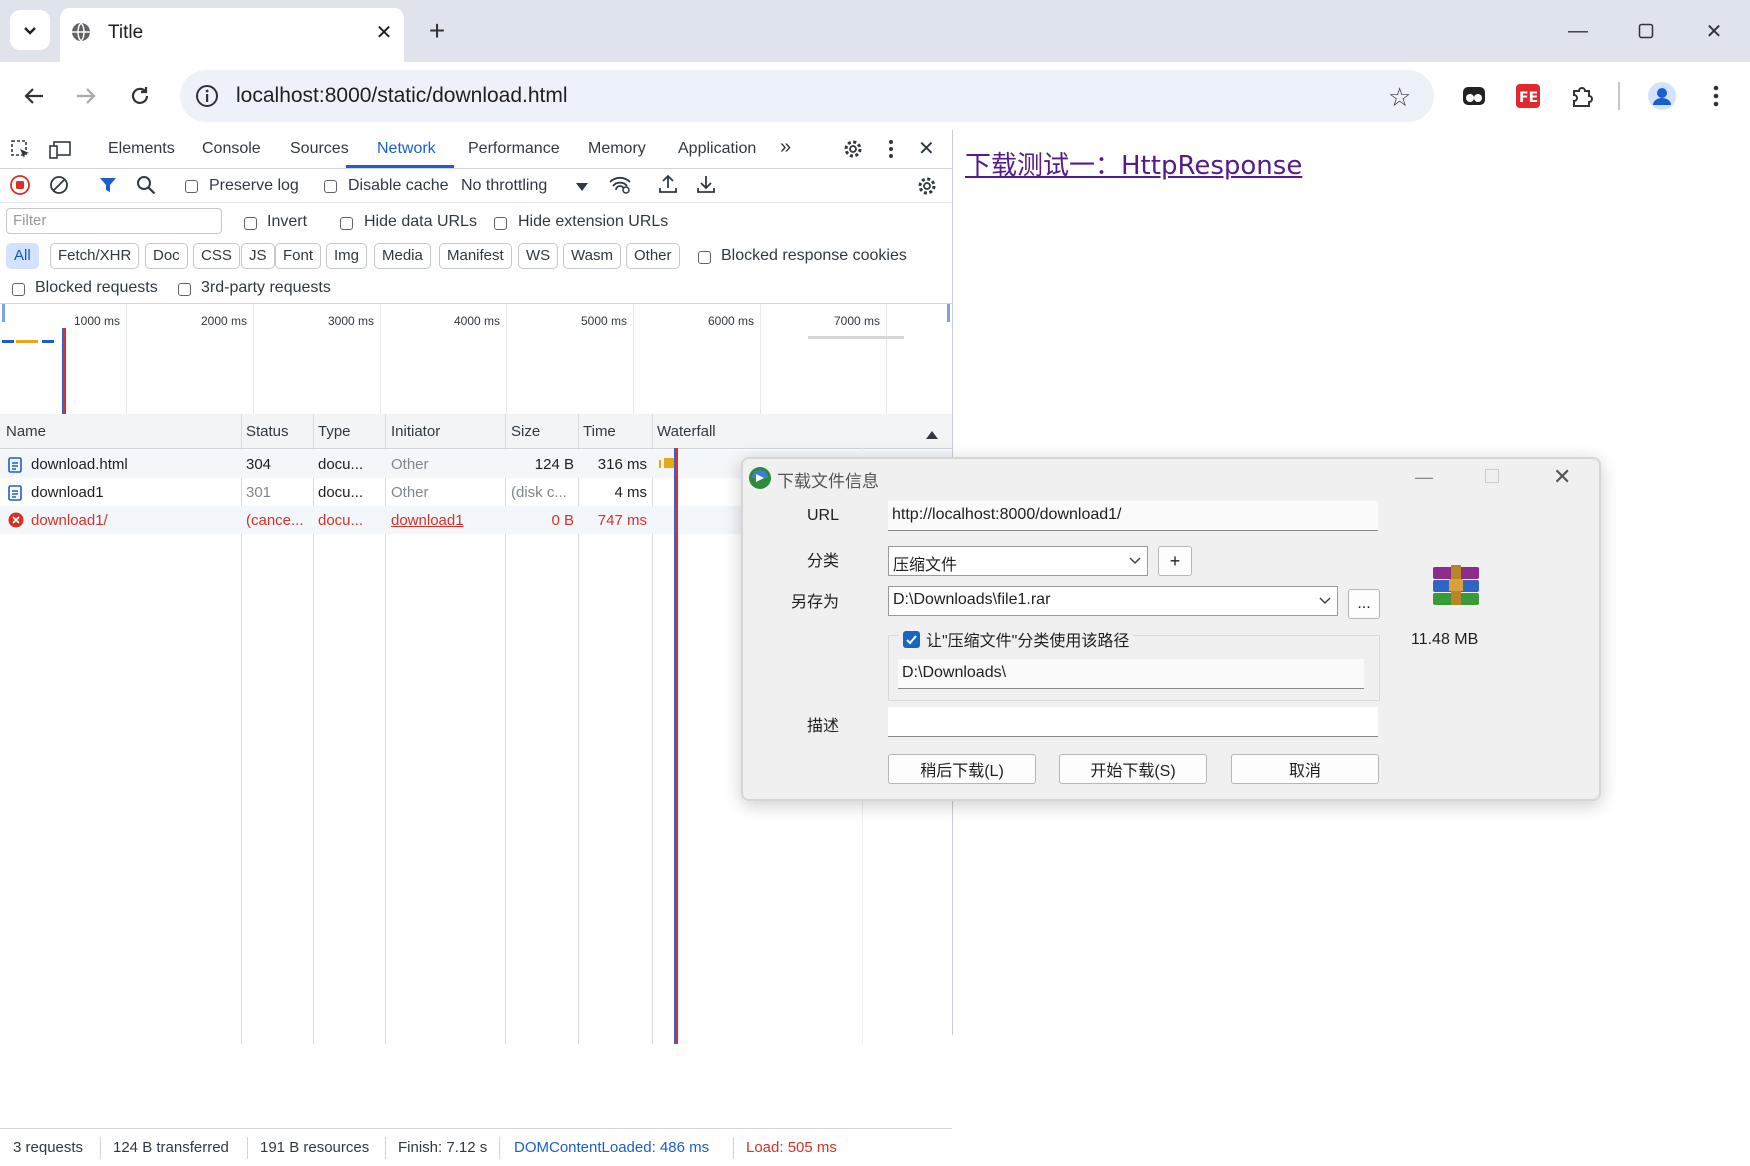 The image size is (1750, 1166). What do you see at coordinates (250, 222) in the screenshot?
I see `invert-checkbox` at bounding box center [250, 222].